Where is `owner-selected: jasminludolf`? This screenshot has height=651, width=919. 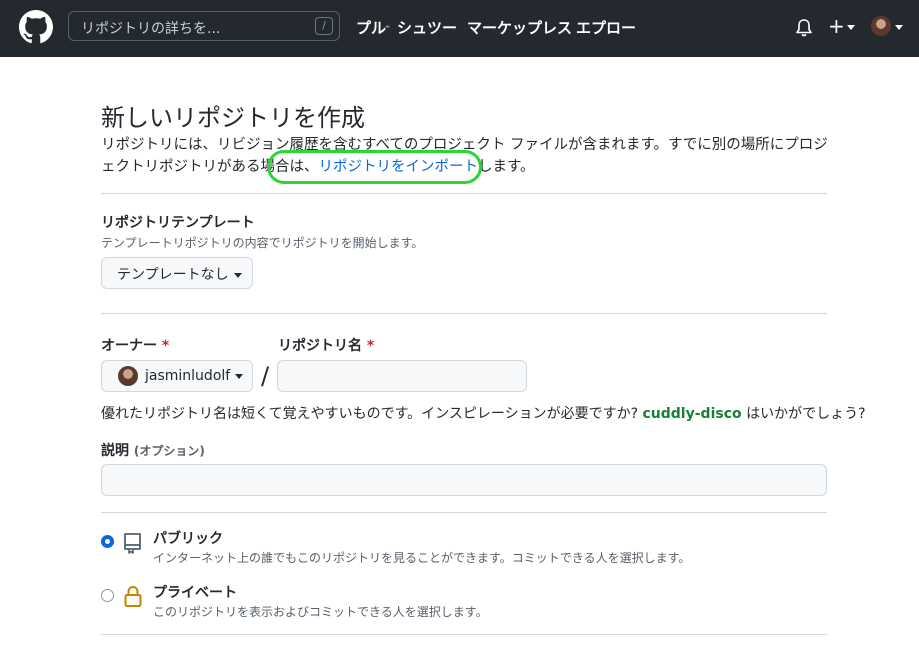
owner-selected: jasminludolf is located at coordinates (188, 376).